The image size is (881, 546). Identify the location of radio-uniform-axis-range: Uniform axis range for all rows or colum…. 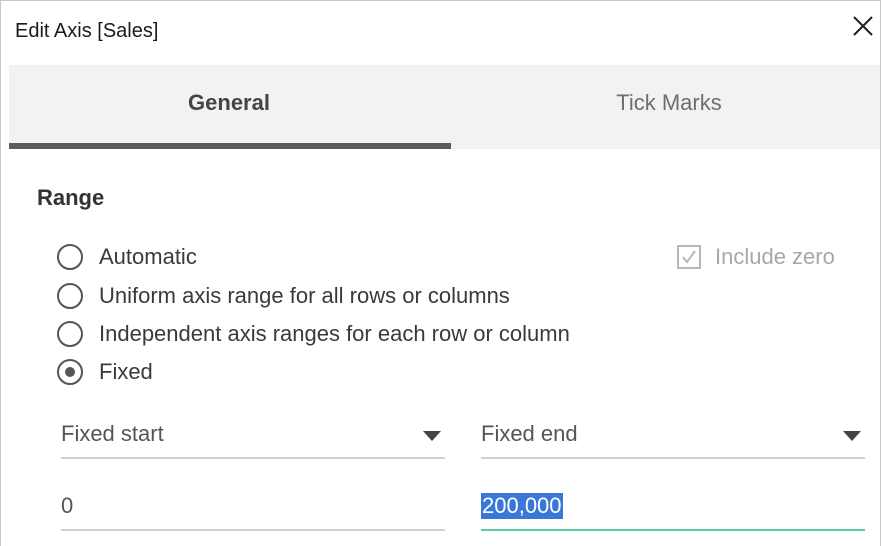
(283, 296).